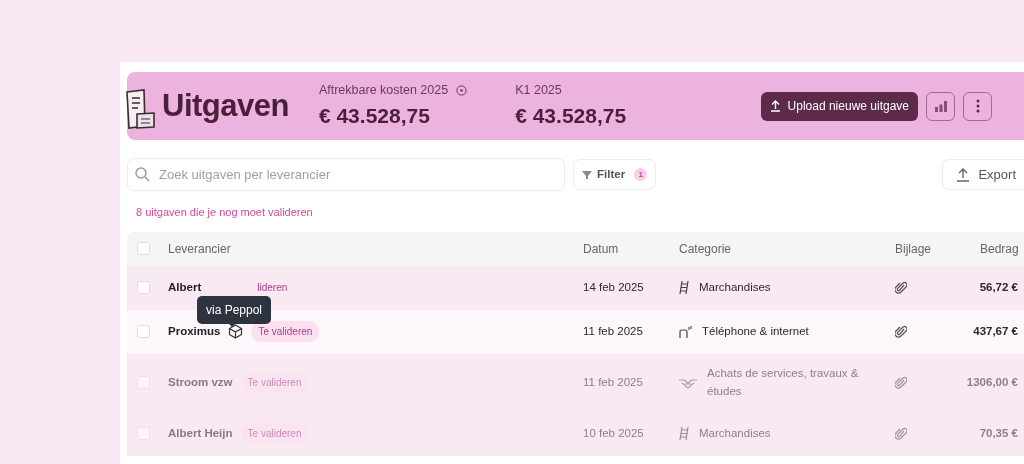  I want to click on column-header: Bedrag, so click(999, 249).